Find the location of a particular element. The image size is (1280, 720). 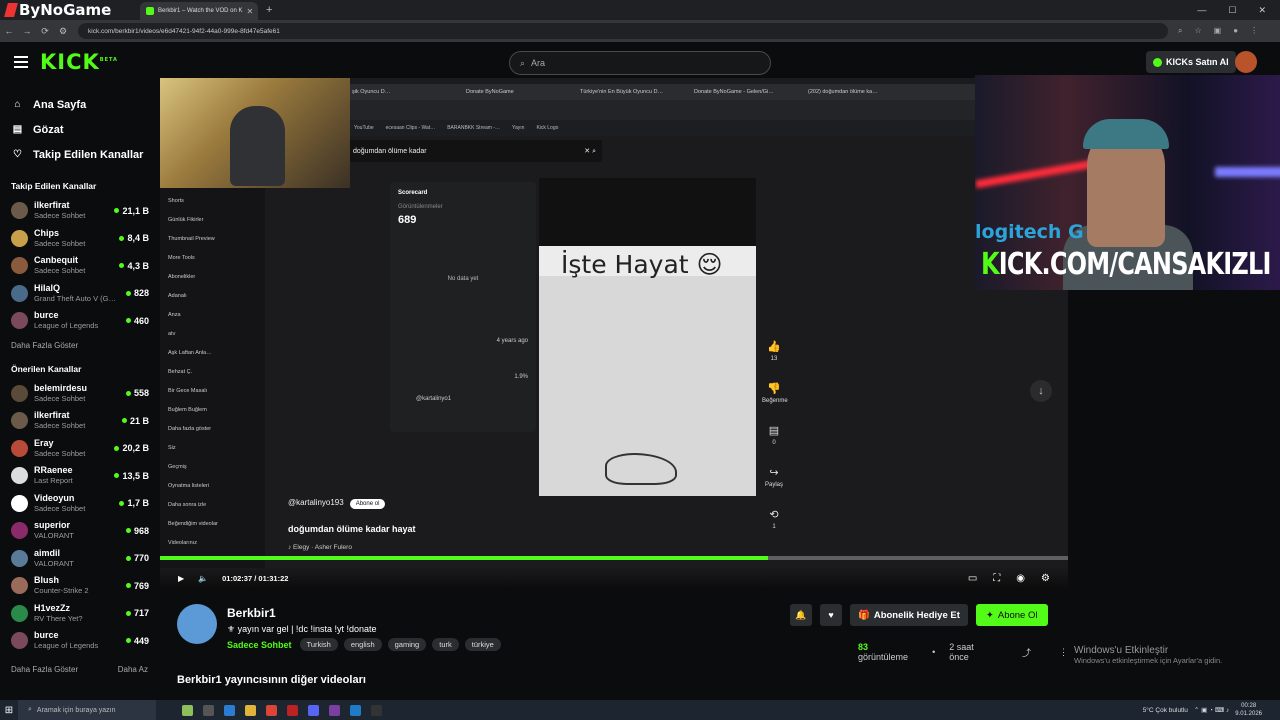

terminal-icon is located at coordinates (376, 710).